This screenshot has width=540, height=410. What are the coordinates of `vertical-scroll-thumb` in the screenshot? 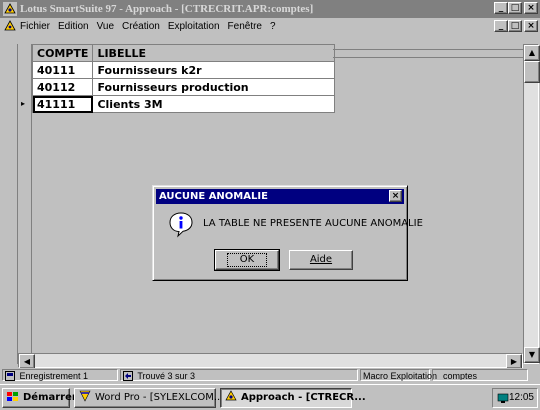 It's located at (532, 72).